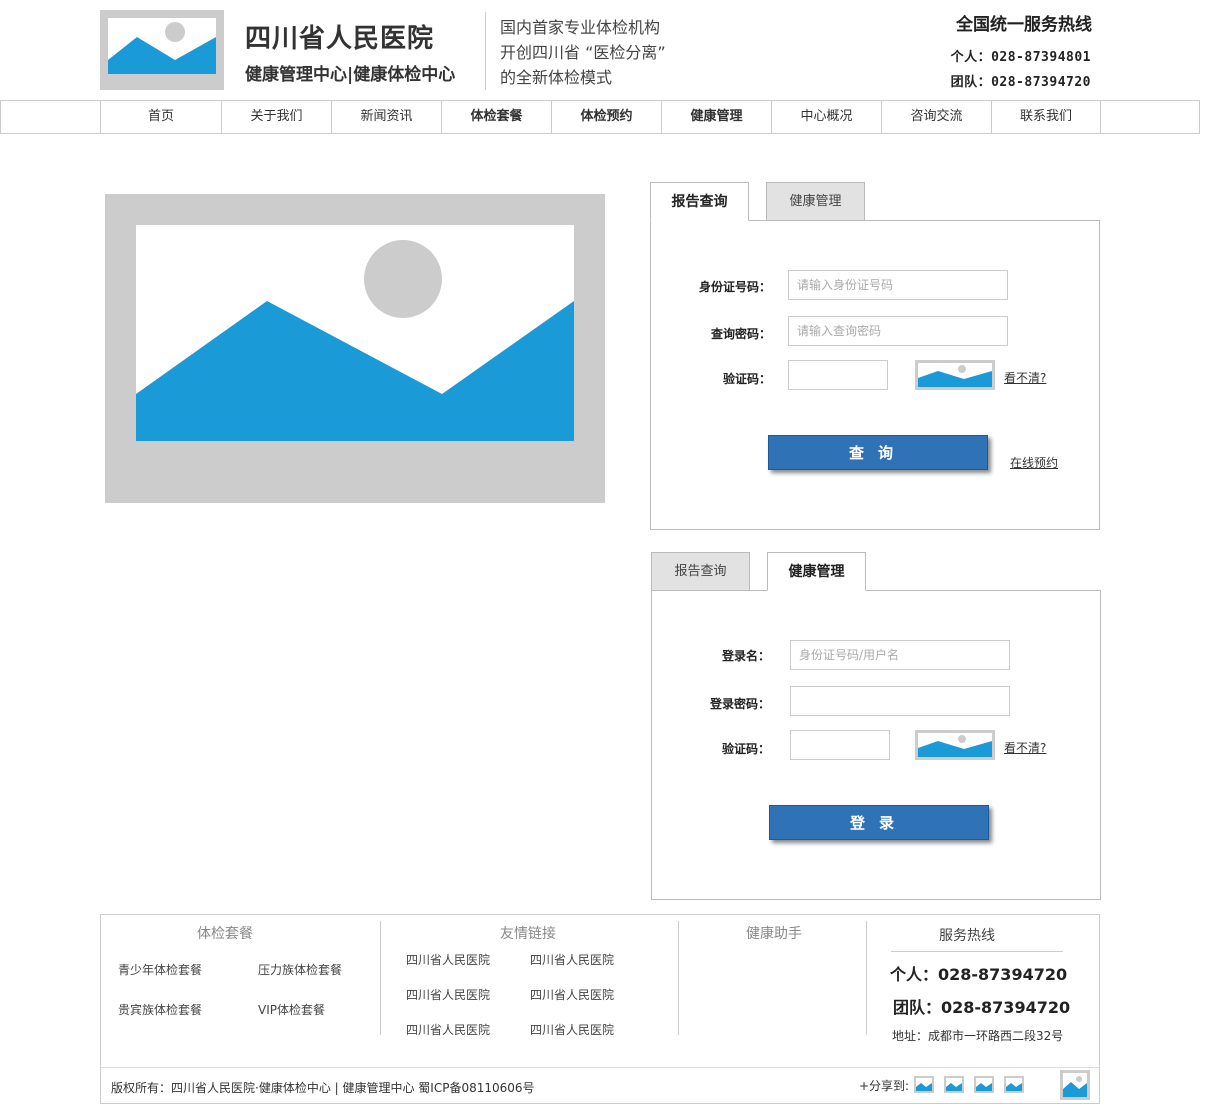  I want to click on service-team: 团队：028-87394720, so click(982, 1007).